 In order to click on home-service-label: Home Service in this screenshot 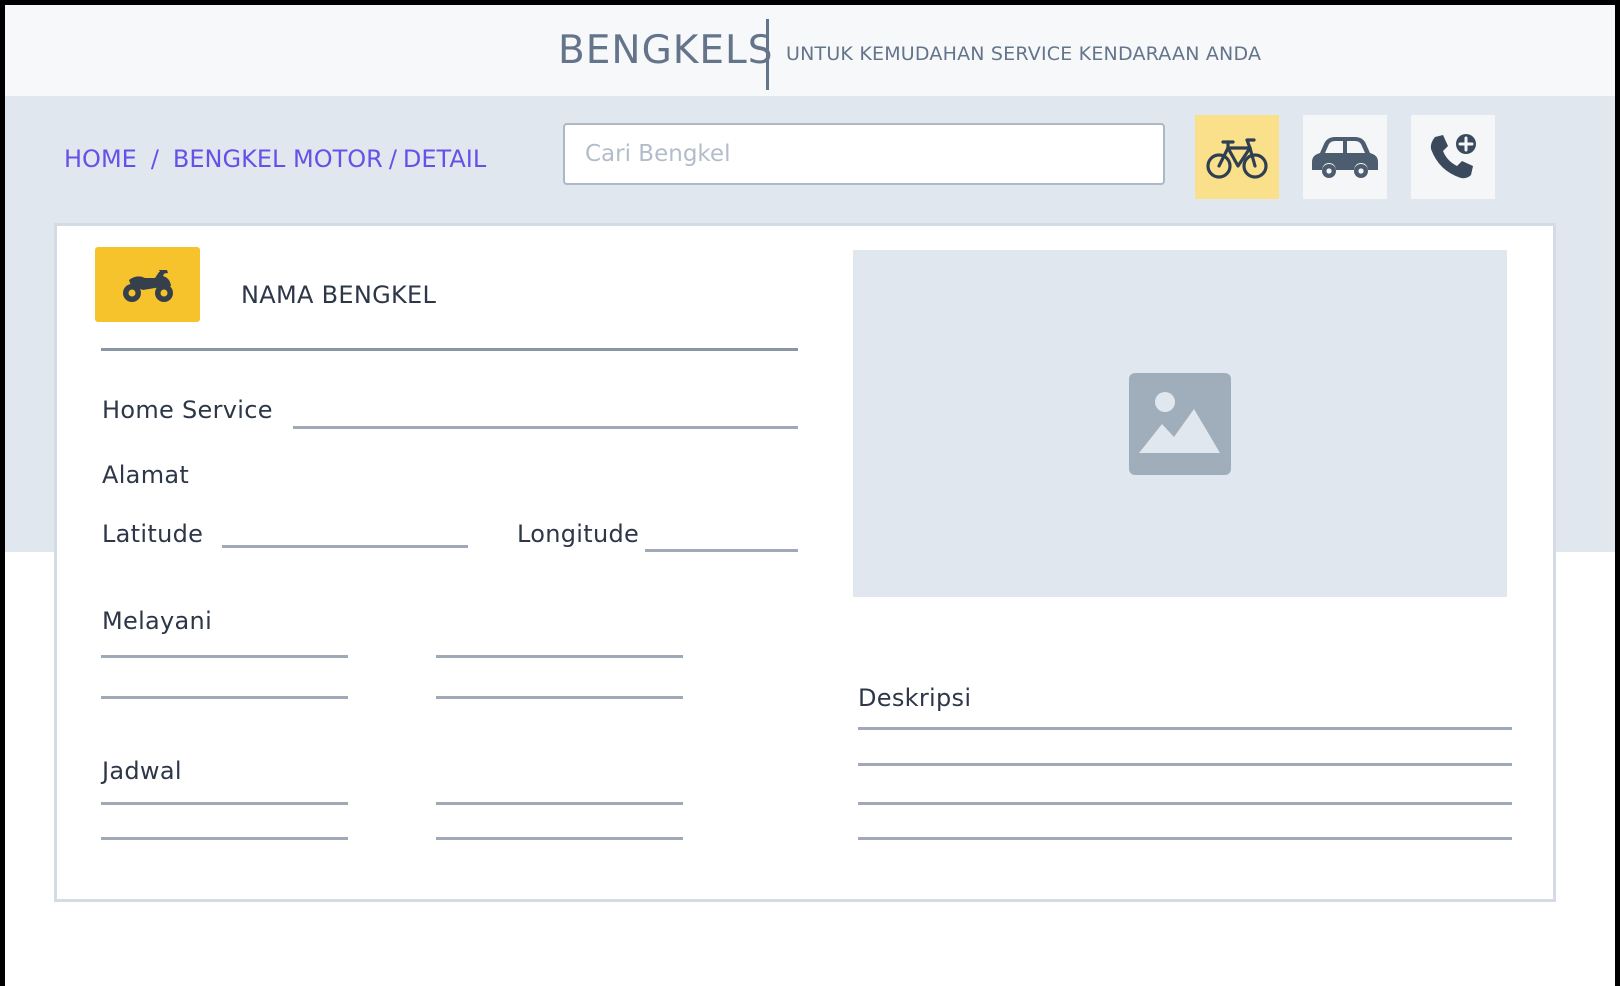, I will do `click(187, 410)`.